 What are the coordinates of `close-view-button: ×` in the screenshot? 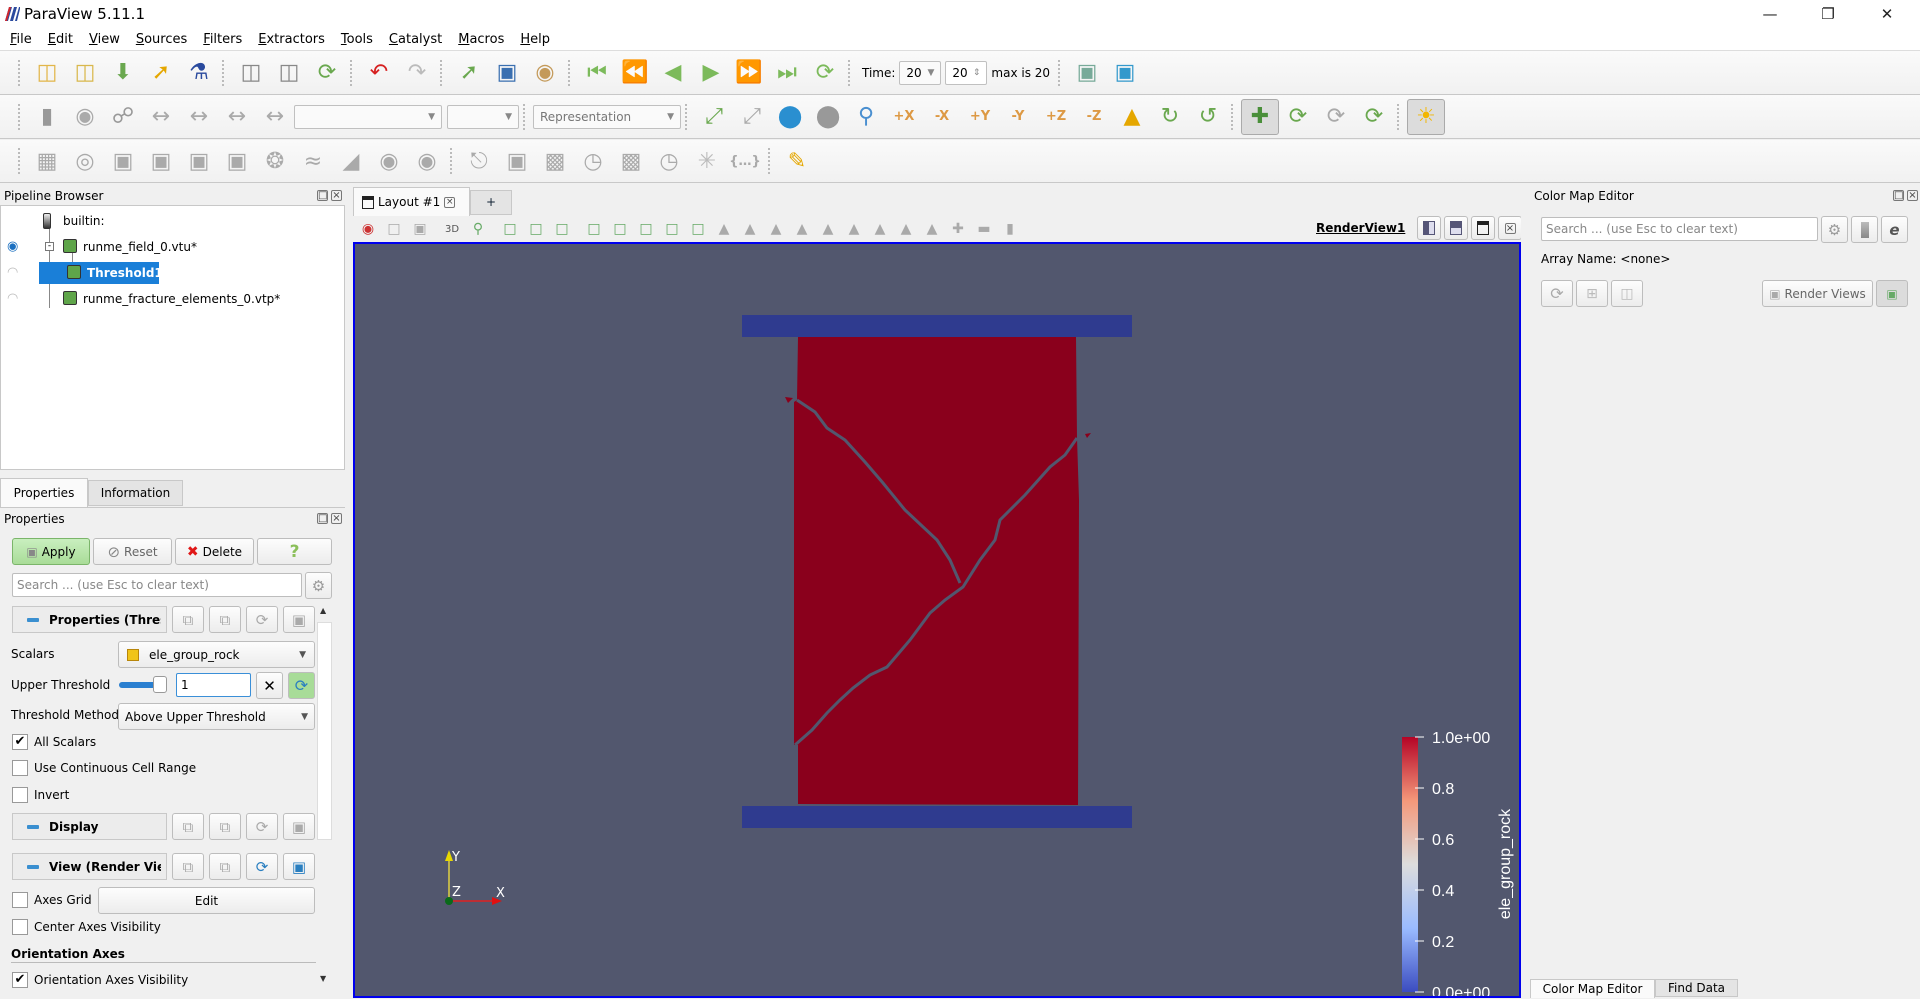 It's located at (1510, 228).